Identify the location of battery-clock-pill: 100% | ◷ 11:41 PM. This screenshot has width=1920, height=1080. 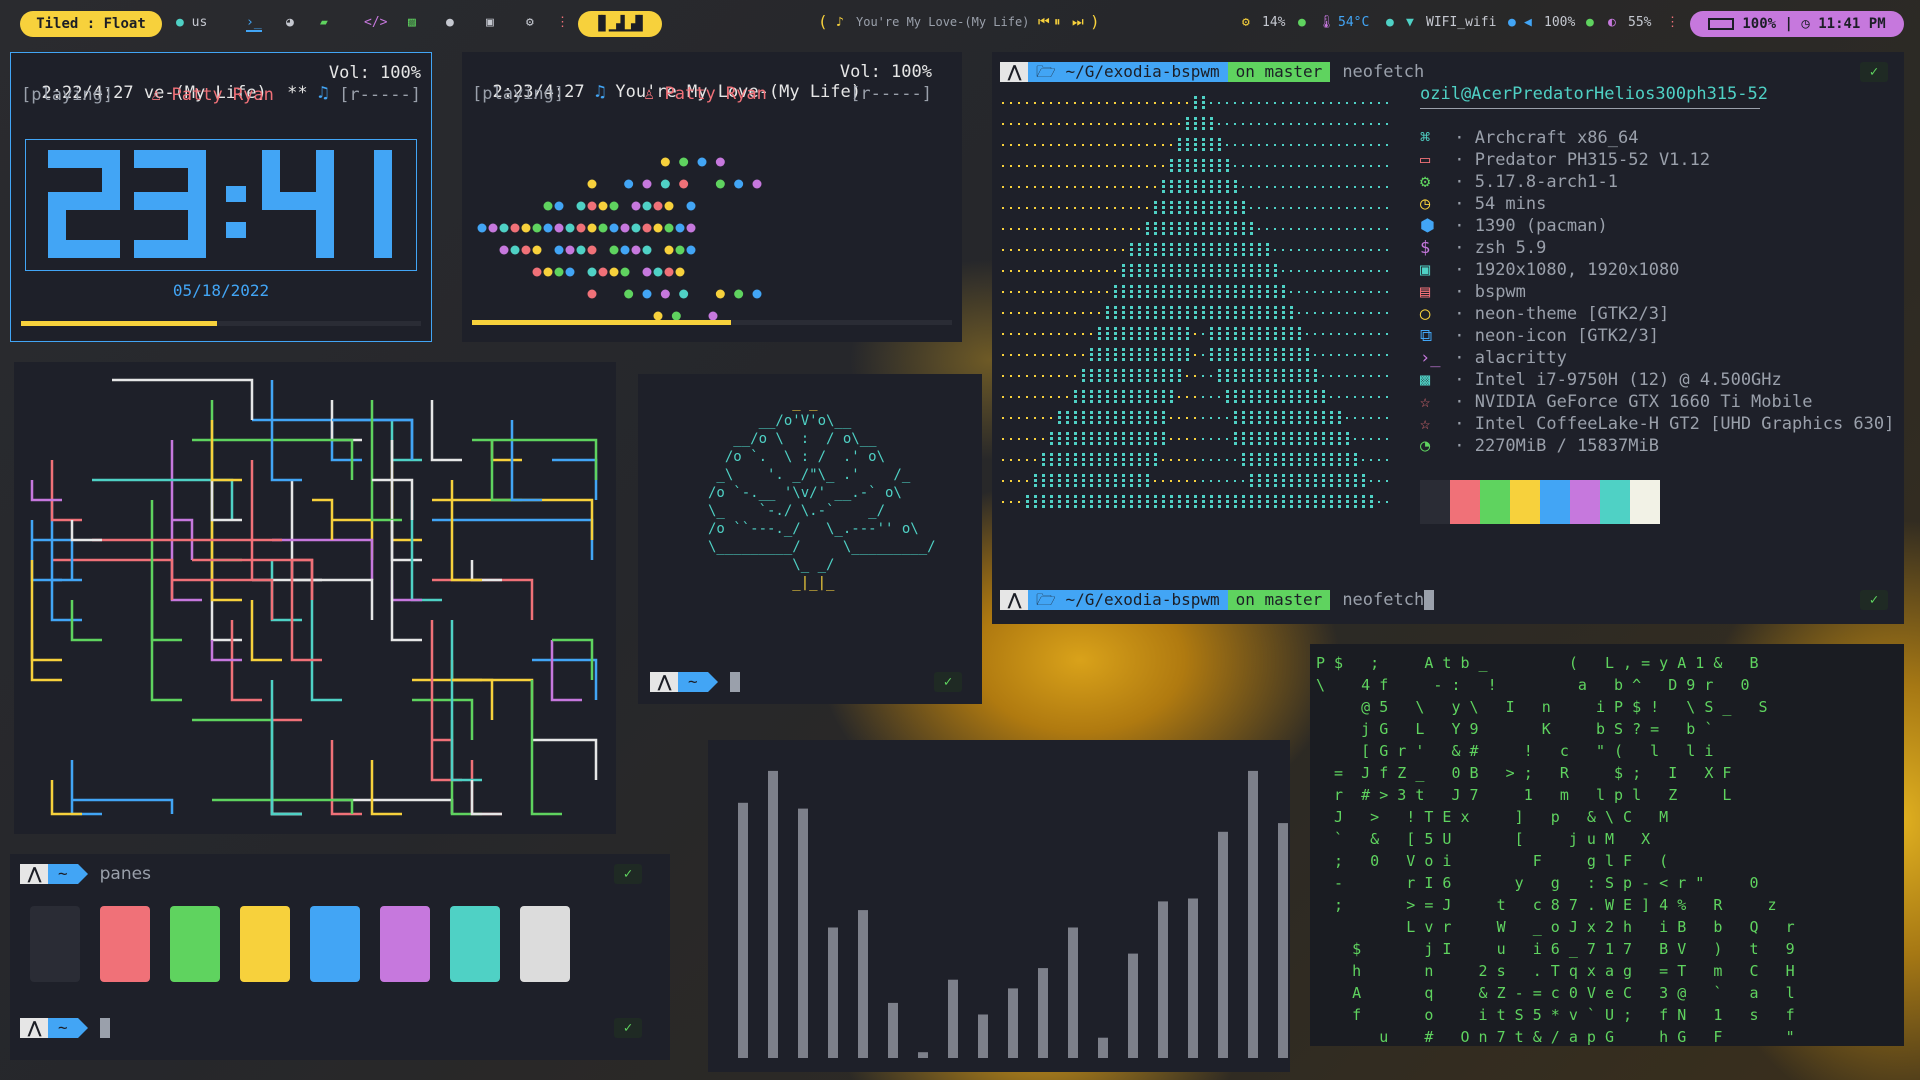
(1797, 24).